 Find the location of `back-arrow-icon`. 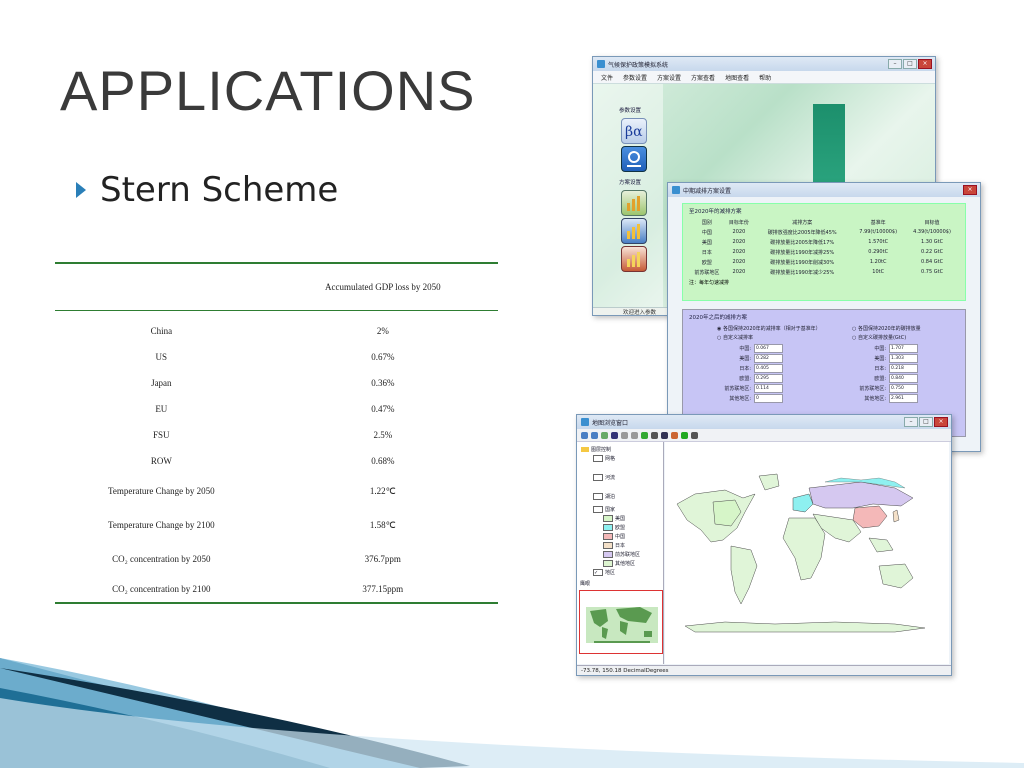

back-arrow-icon is located at coordinates (624, 435).